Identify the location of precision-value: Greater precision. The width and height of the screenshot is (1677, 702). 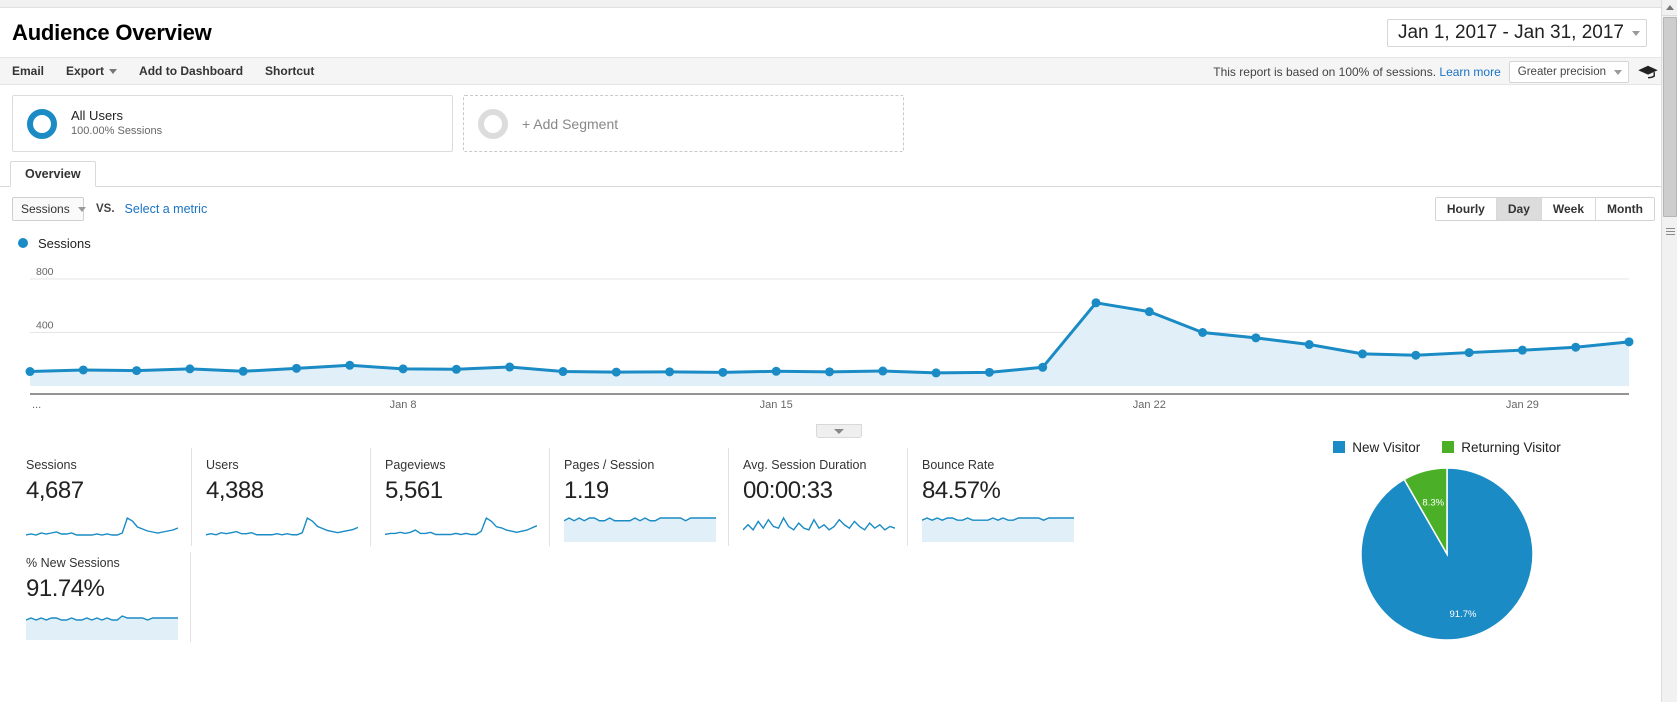
(1561, 72).